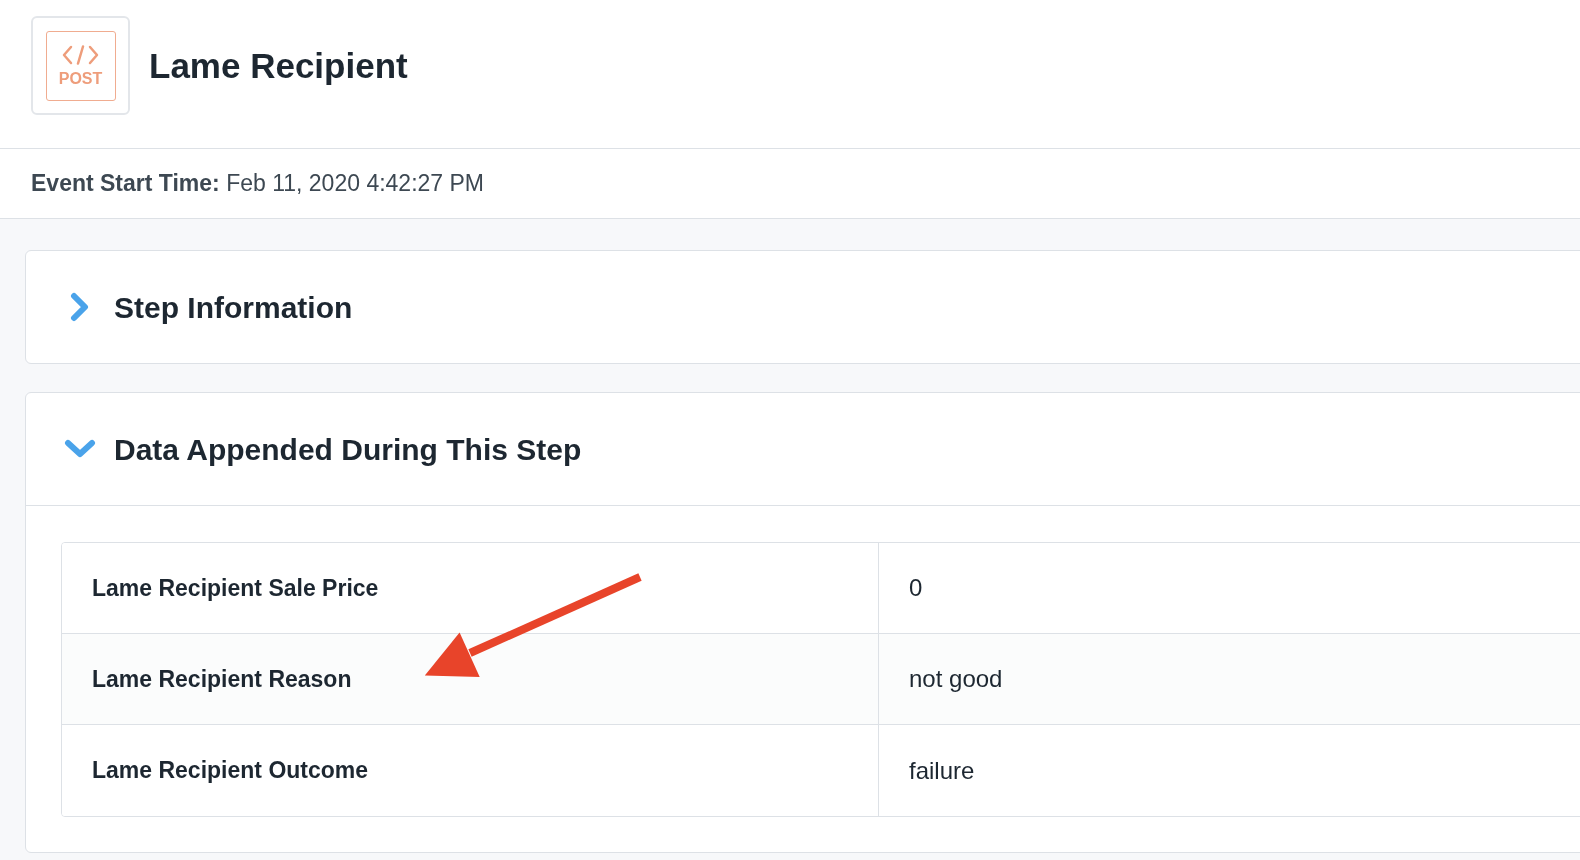 The image size is (1580, 860). What do you see at coordinates (278, 65) in the screenshot?
I see `page-title: Lame Recipient` at bounding box center [278, 65].